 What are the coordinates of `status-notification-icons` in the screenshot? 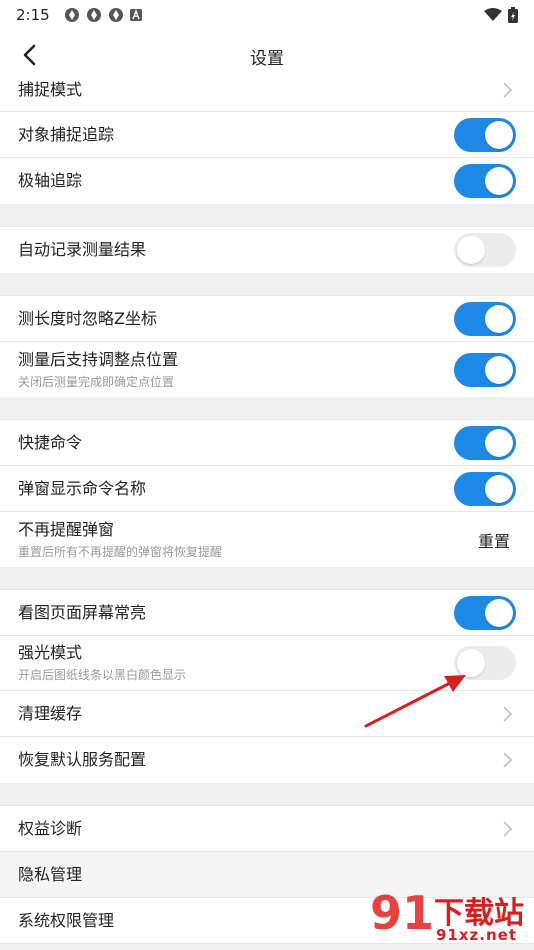 It's located at (103, 15).